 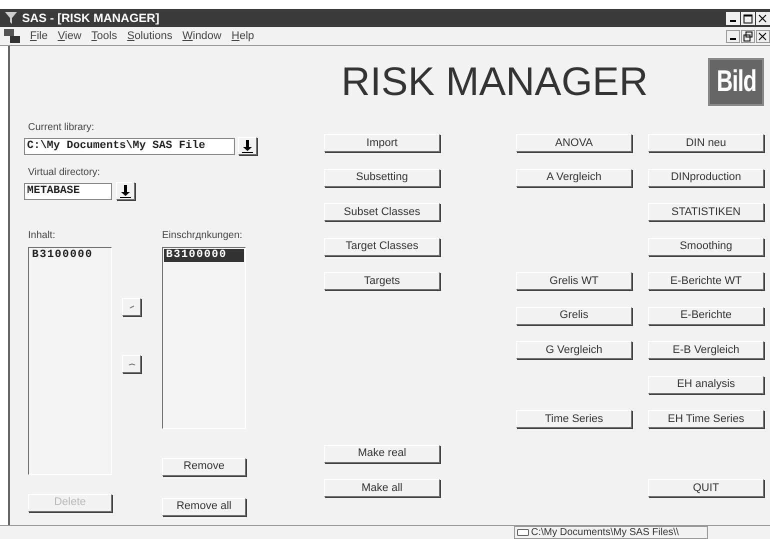 What do you see at coordinates (129, 146) in the screenshot?
I see `library-field: C:\My Documents\My SAS File` at bounding box center [129, 146].